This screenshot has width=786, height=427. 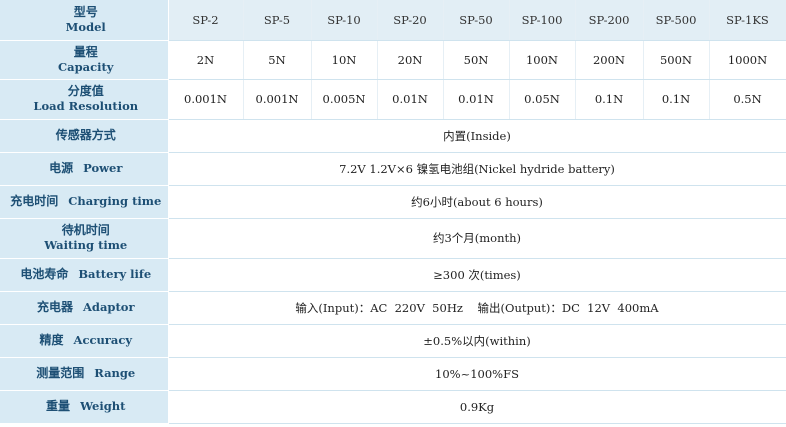 What do you see at coordinates (277, 20) in the screenshot?
I see `model-cell: SP-5` at bounding box center [277, 20].